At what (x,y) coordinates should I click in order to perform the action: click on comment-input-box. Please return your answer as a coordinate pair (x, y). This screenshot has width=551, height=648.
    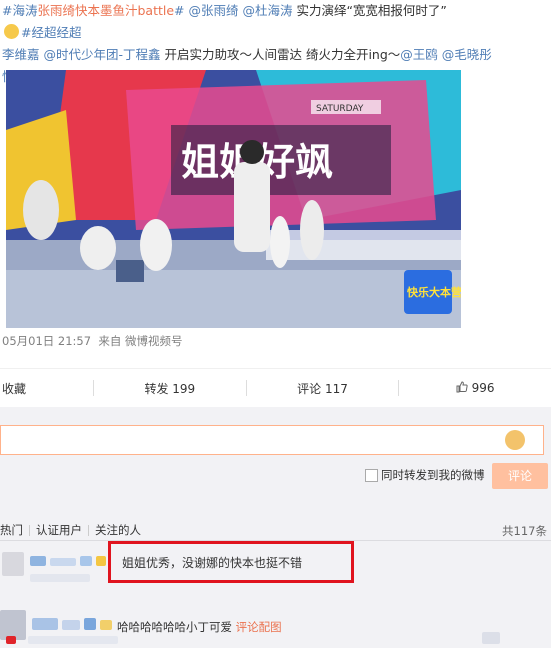
    Looking at the image, I should click on (272, 440).